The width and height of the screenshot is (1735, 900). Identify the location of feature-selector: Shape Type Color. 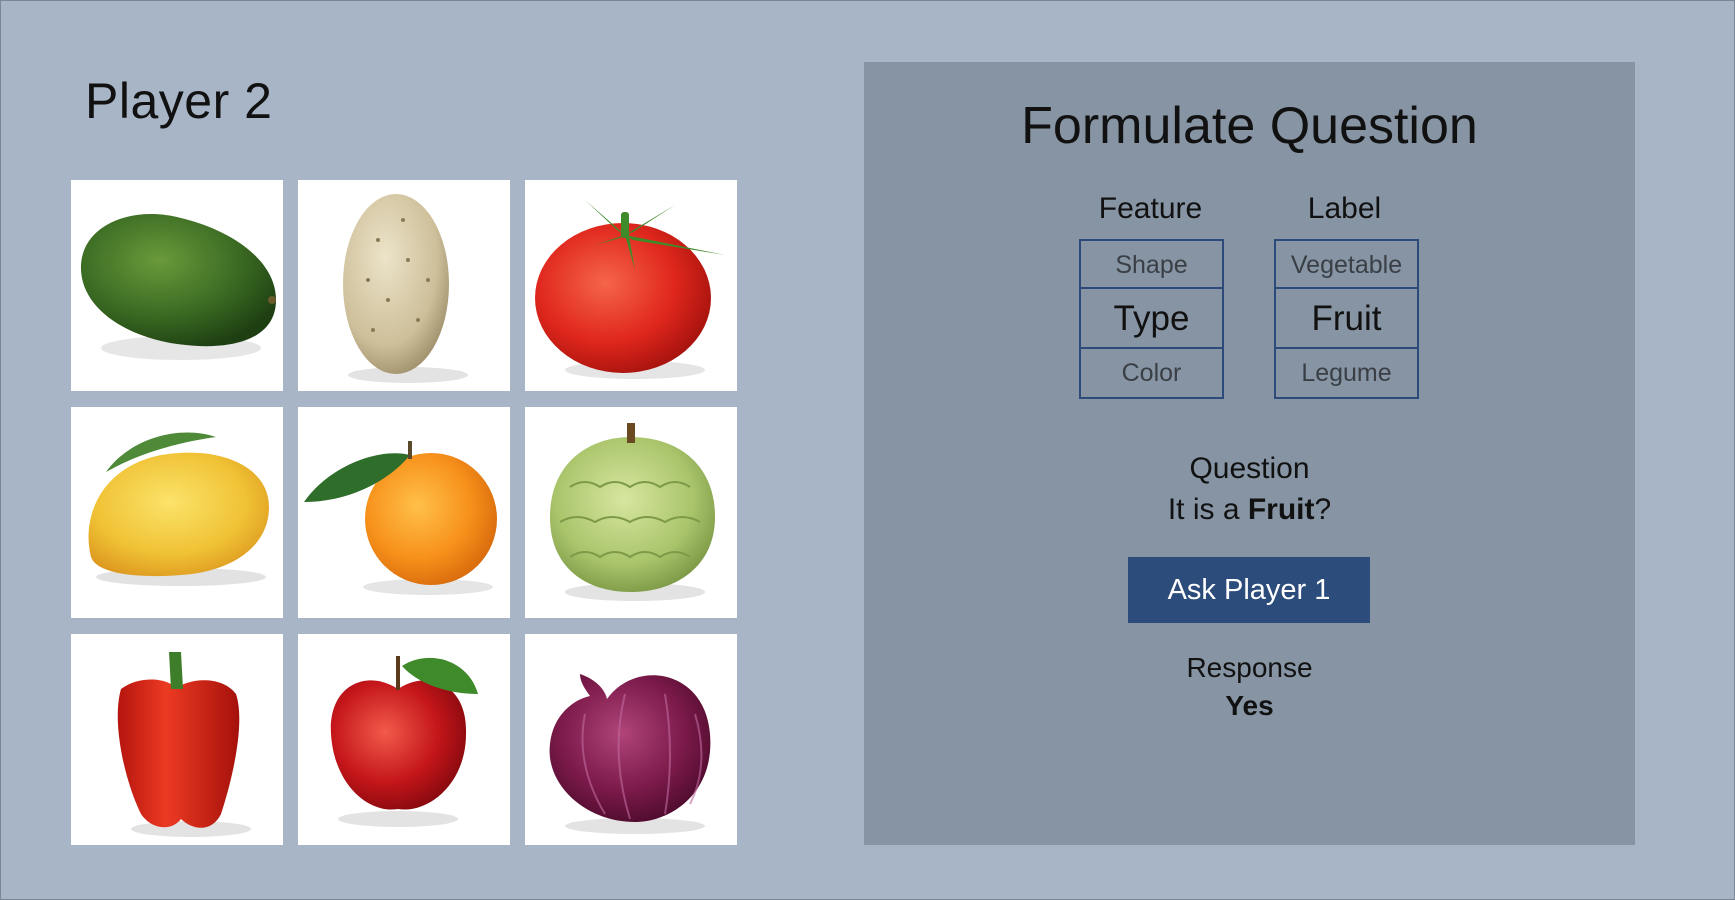
(1151, 319).